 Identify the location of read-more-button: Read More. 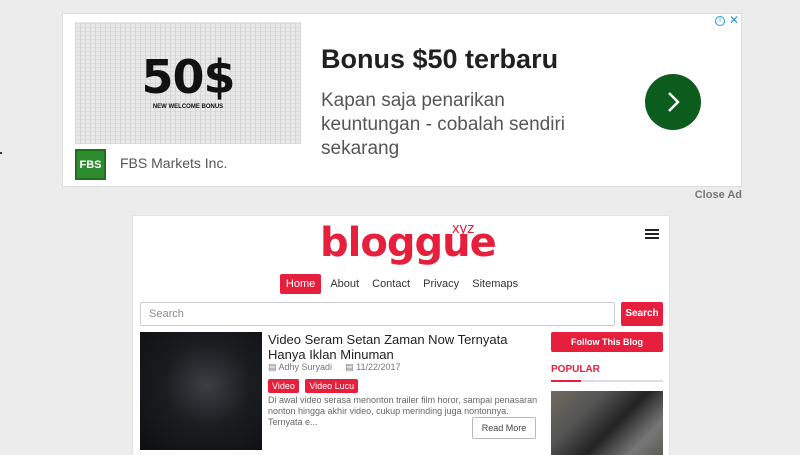
(504, 428).